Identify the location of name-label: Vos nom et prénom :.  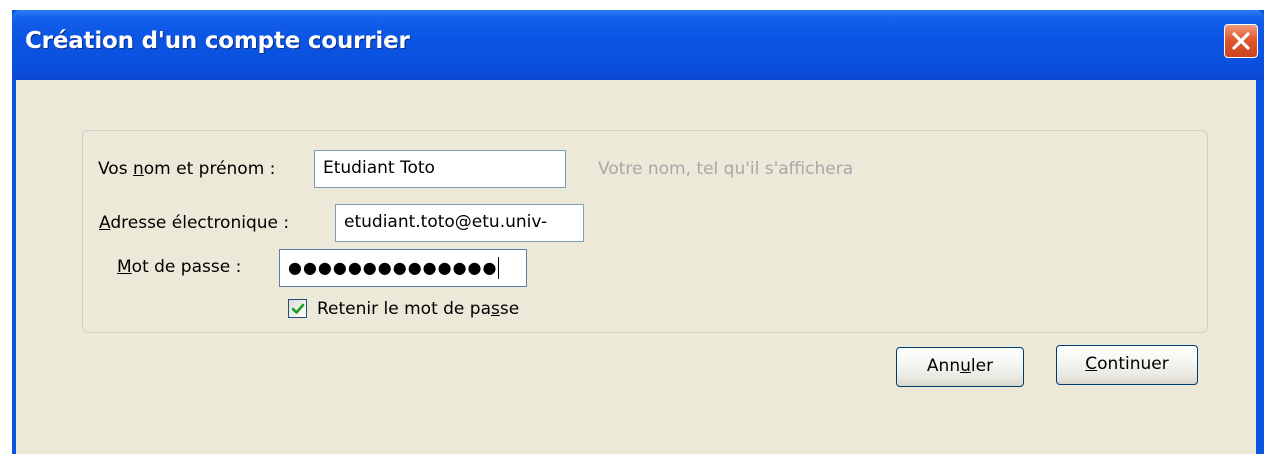
(187, 169).